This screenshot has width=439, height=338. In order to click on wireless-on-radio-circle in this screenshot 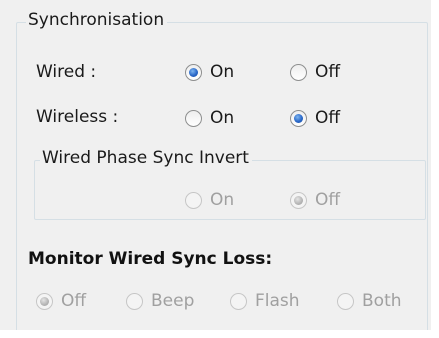, I will do `click(193, 118)`.